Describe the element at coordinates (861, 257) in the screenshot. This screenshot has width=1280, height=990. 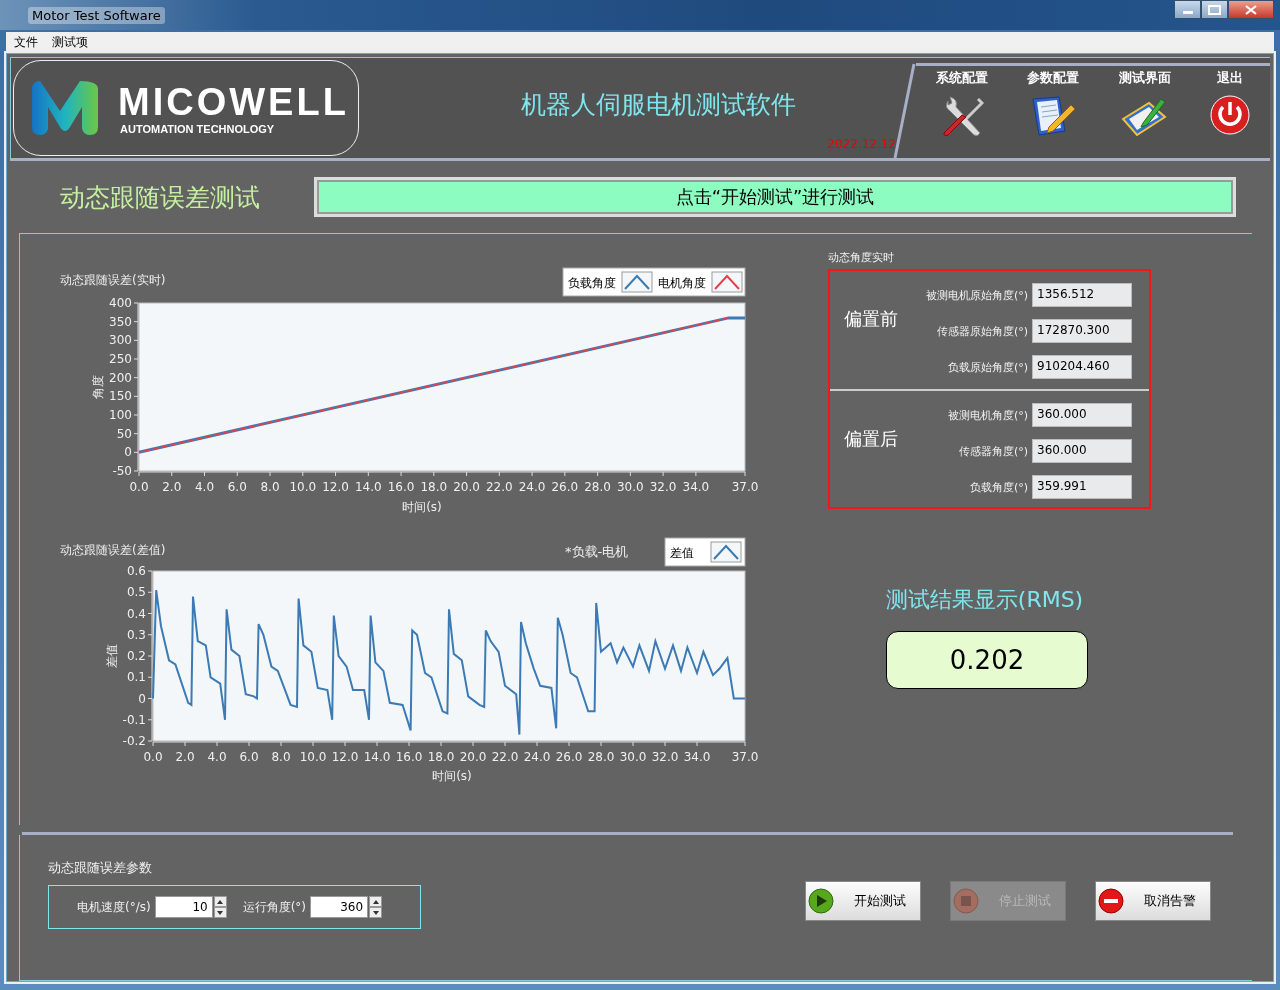
I see `section-title: 动态角度实时` at that location.